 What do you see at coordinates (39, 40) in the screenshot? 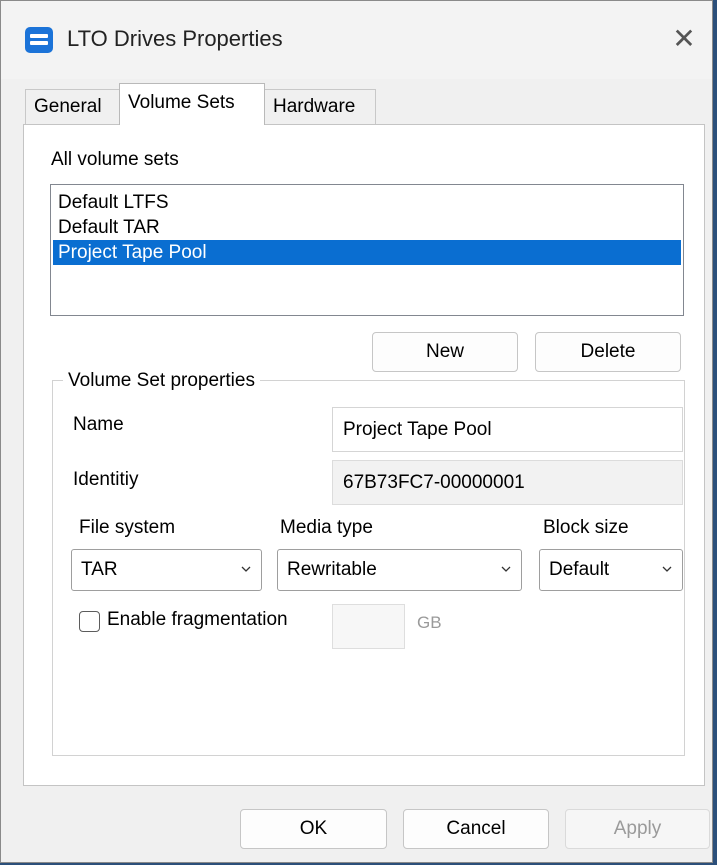
I see `app-icon` at bounding box center [39, 40].